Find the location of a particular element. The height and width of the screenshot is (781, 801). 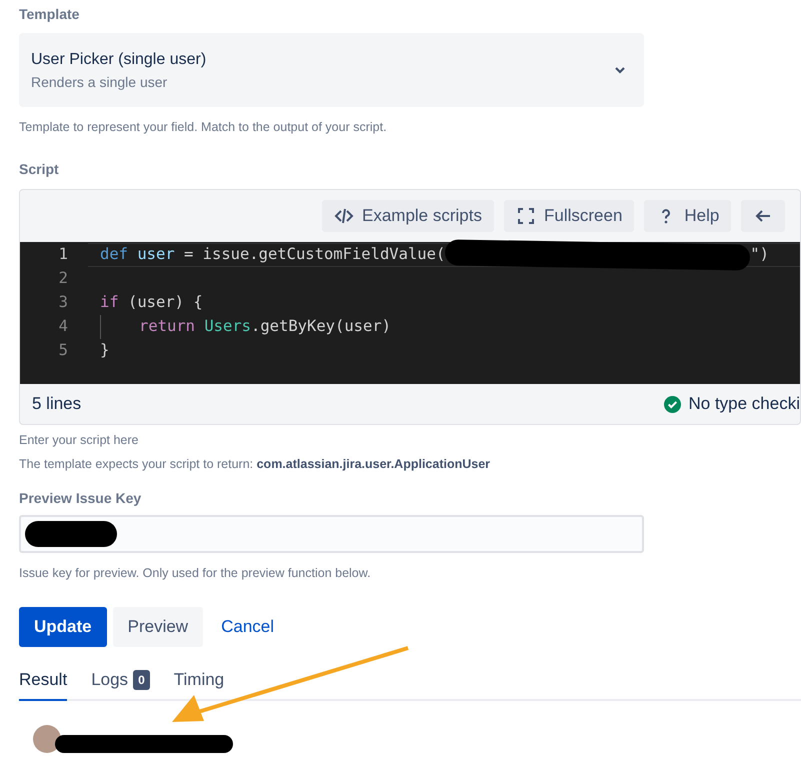

line-number: 5 is located at coordinates (63, 351).